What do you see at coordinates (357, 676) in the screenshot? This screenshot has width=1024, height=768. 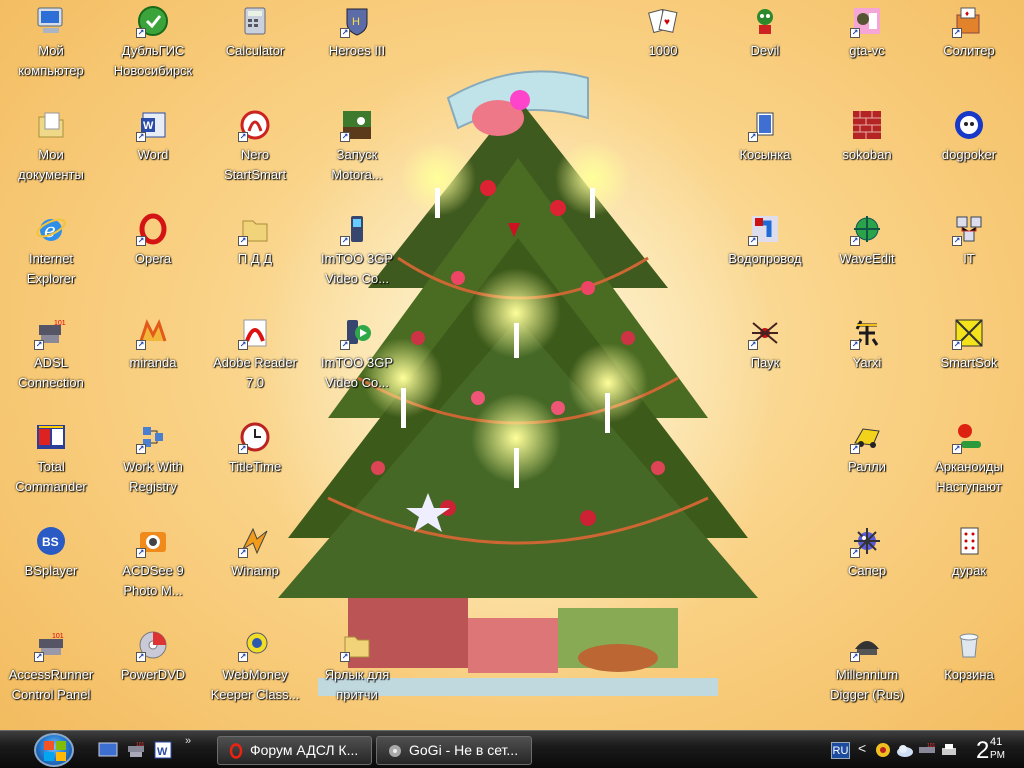 I see `desktop-icon-pritchi-shortcut: ↗ Ярлык для притчи` at bounding box center [357, 676].